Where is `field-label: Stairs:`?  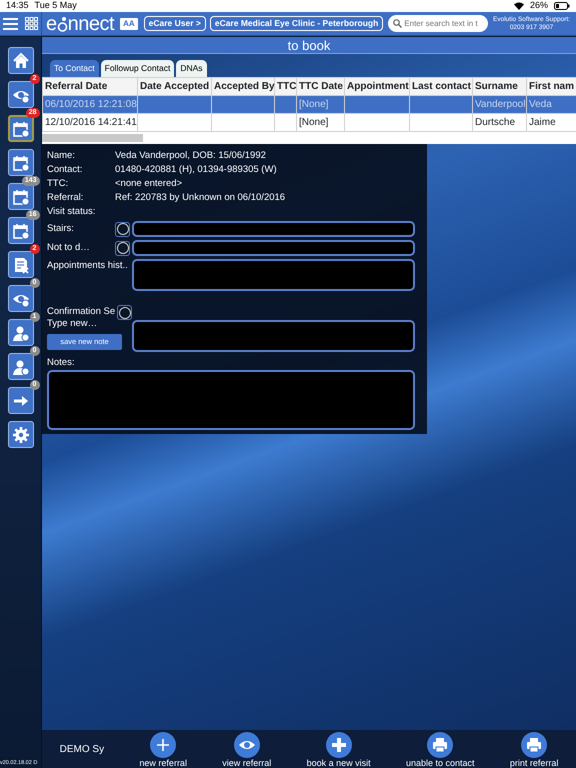
field-label: Stairs: is located at coordinates (61, 229).